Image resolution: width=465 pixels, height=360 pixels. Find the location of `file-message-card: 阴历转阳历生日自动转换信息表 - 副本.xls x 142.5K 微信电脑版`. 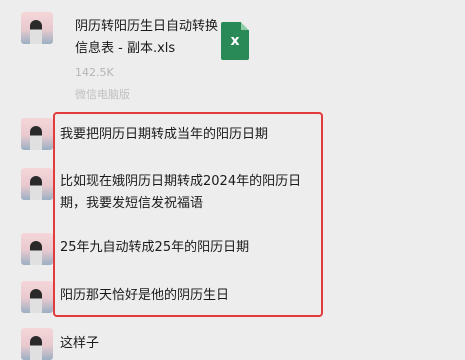

file-message-card: 阴历转阳历生日自动转换信息表 - 副本.xls x 142.5K 微信电脑版 is located at coordinates (163, 54).